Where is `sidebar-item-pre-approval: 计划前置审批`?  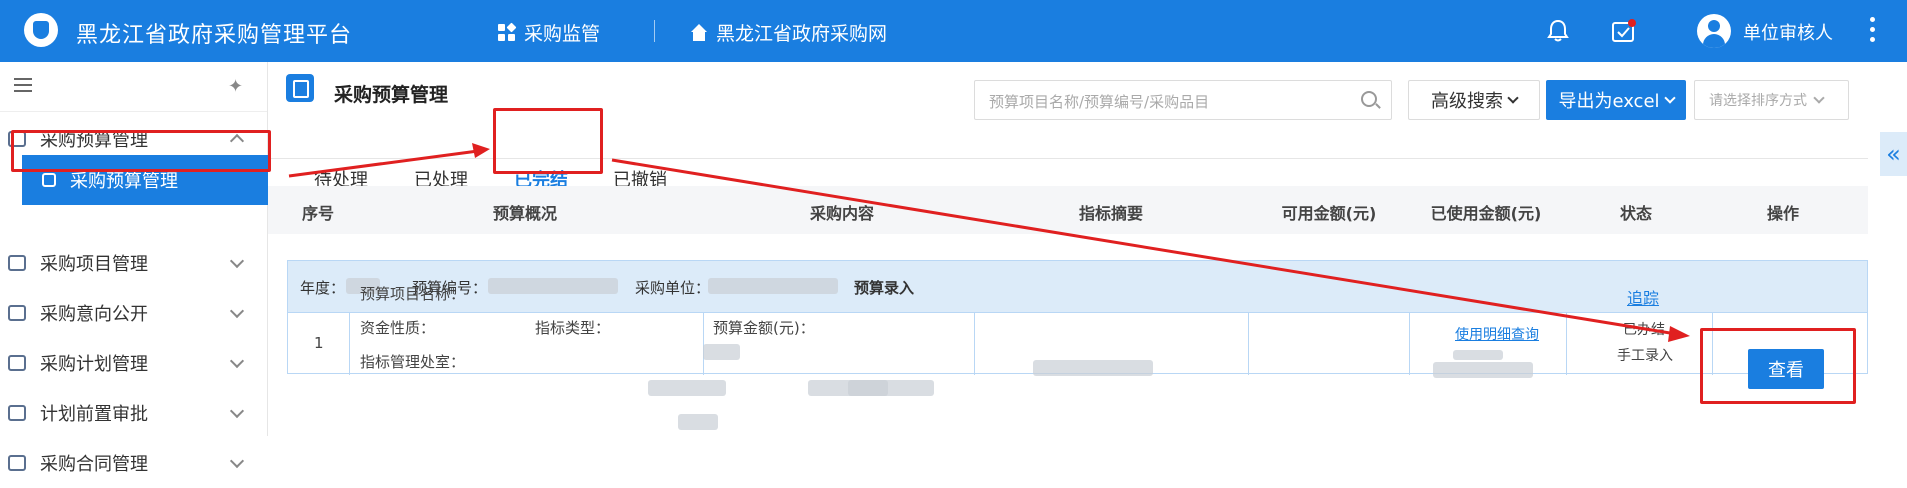 sidebar-item-pre-approval: 计划前置审批 is located at coordinates (134, 413).